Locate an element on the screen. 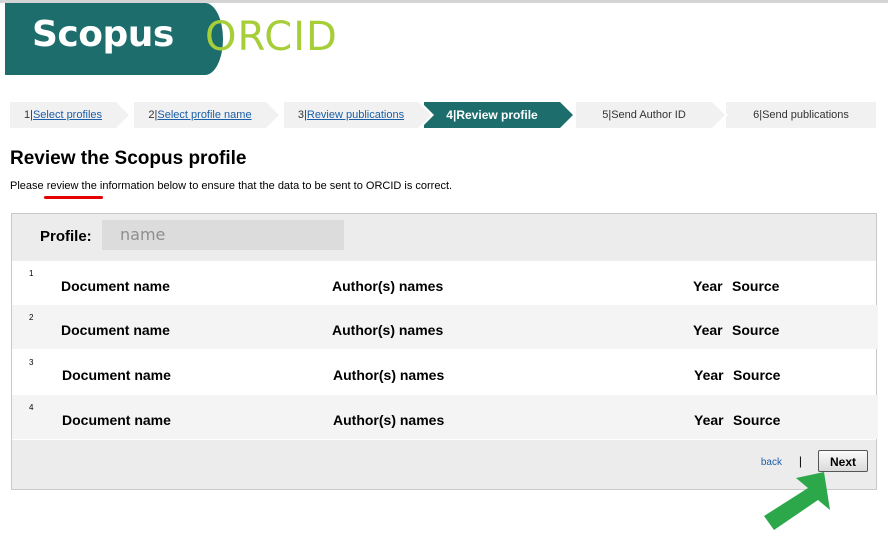  review-highlight-underline is located at coordinates (73, 197).